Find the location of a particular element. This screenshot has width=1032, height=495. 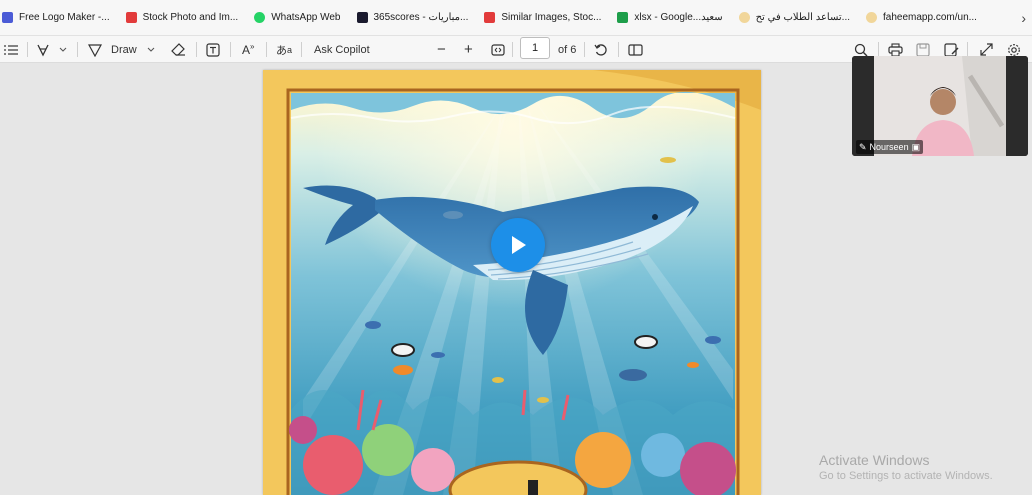

zoom-out-icon: − is located at coordinates (441, 49).